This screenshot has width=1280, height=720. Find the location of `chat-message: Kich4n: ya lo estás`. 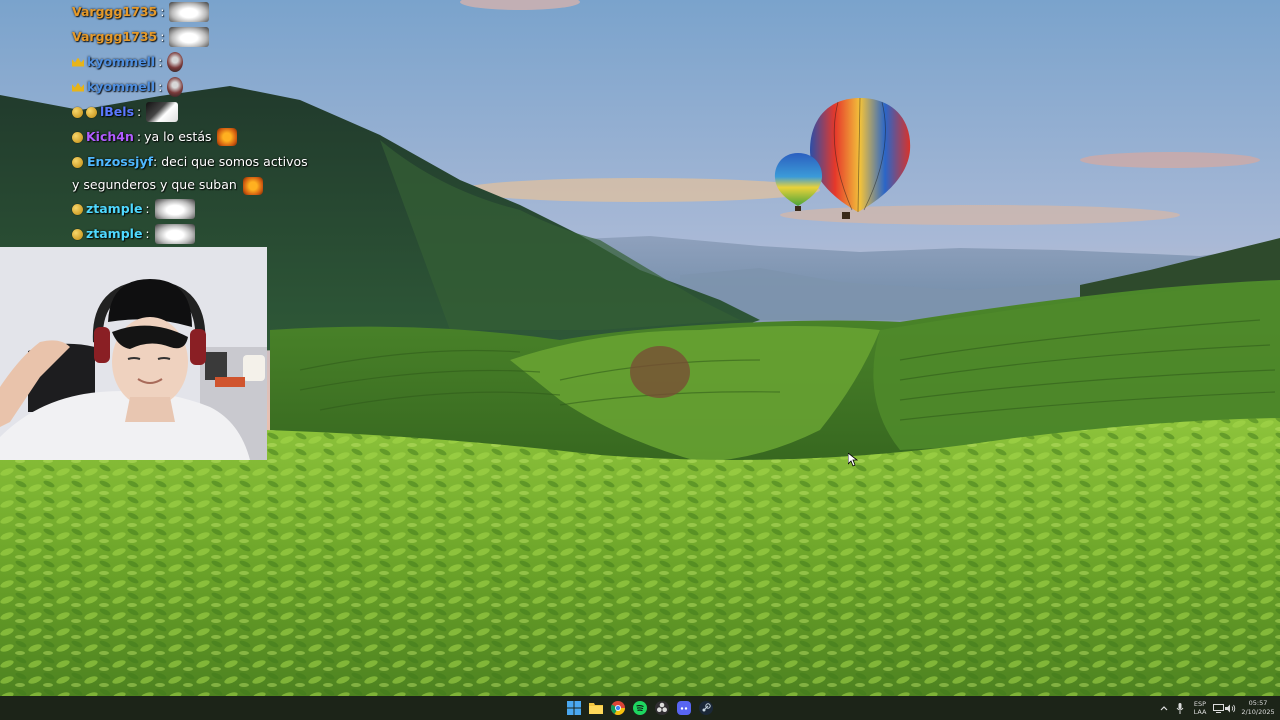

chat-message: Kich4n: ya lo estás is located at coordinates (154, 137).